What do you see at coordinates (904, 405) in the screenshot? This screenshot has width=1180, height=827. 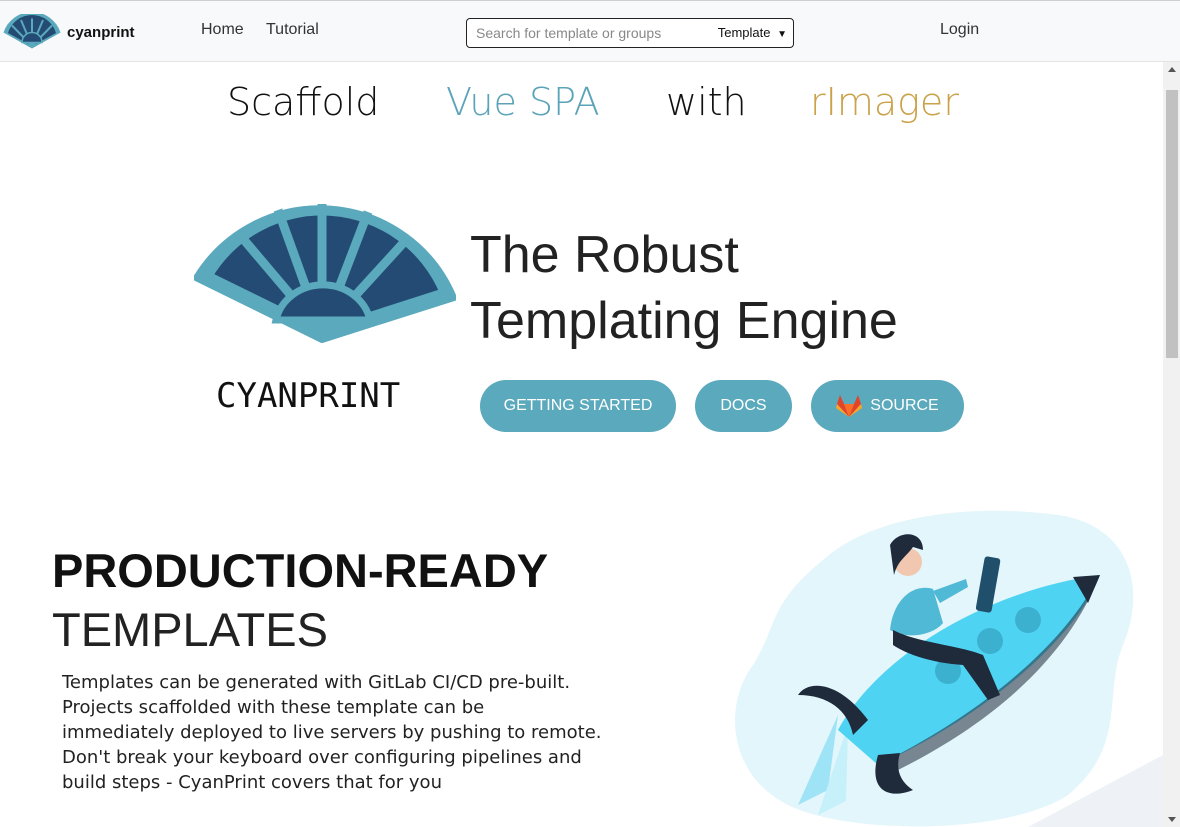 I see `source-button-label: SOURCE` at bounding box center [904, 405].